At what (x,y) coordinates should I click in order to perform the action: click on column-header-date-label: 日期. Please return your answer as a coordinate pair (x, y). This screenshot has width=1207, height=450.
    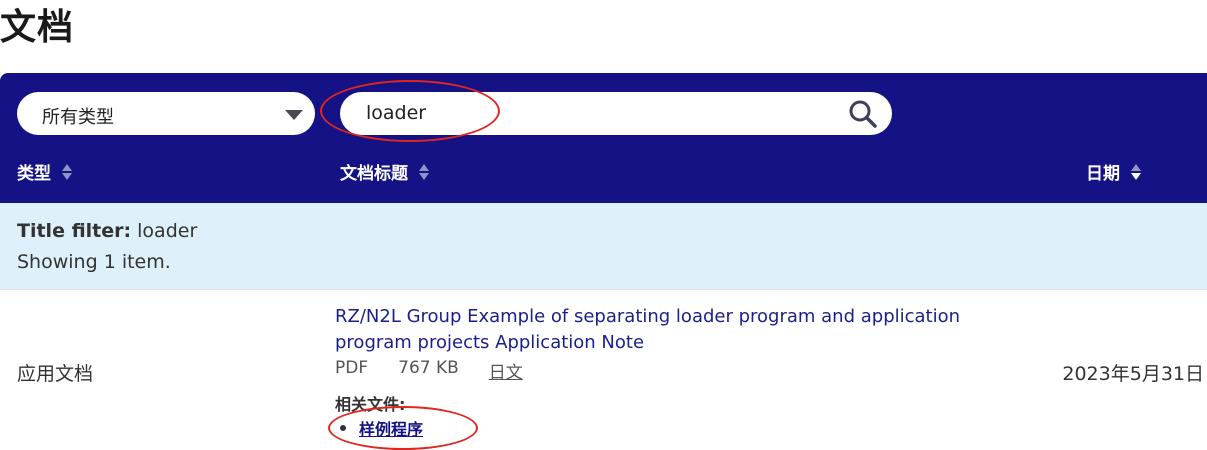
    Looking at the image, I should click on (1103, 174).